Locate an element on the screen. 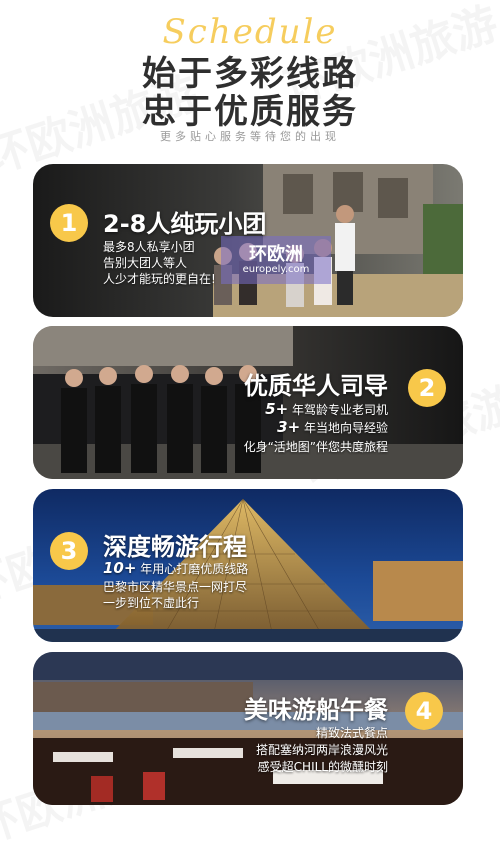 The height and width of the screenshot is (856, 500). card-title: 美味游船午餐 is located at coordinates (316, 710).